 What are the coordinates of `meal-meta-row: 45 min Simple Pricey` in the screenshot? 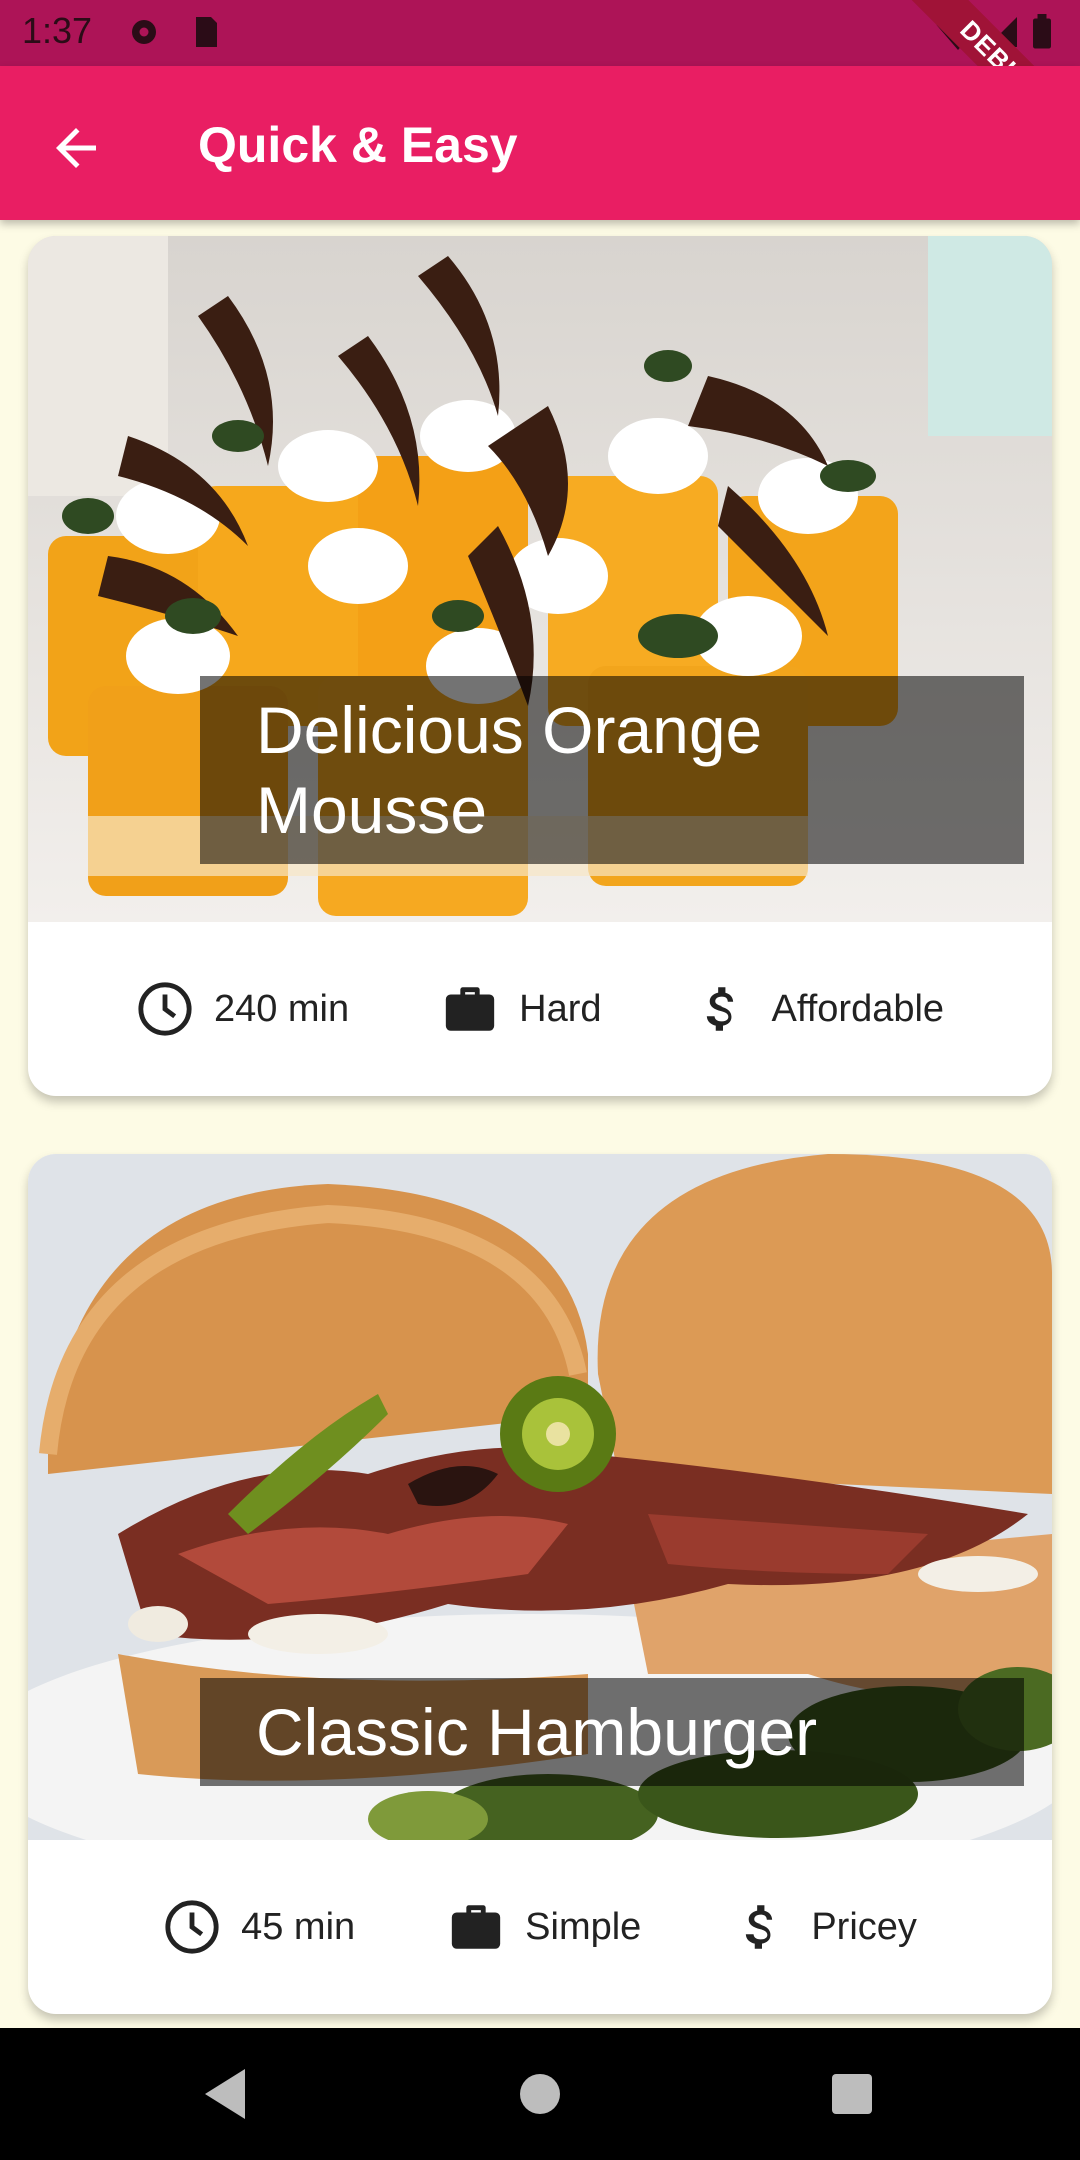 It's located at (540, 1927).